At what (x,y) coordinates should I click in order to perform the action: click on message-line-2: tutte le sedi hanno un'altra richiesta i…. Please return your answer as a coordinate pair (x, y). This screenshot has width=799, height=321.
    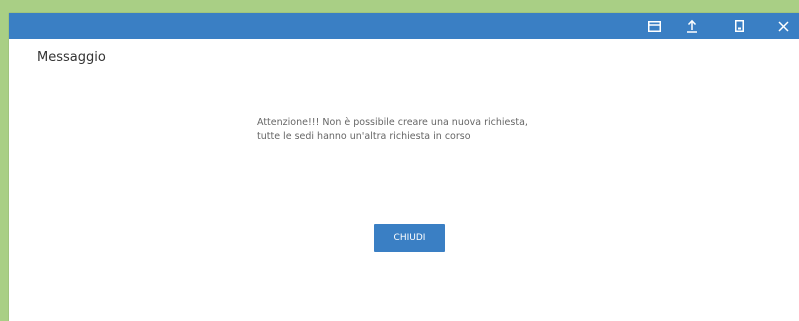
    Looking at the image, I should click on (364, 136).